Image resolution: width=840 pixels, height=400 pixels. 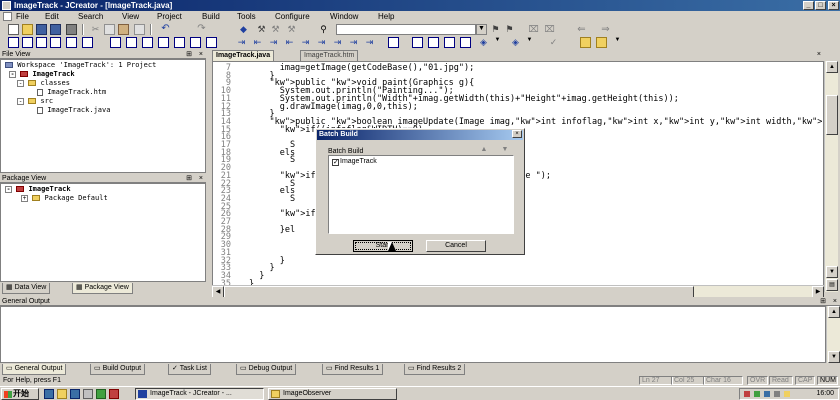 What do you see at coordinates (49, 394) in the screenshot?
I see `ie-icon` at bounding box center [49, 394].